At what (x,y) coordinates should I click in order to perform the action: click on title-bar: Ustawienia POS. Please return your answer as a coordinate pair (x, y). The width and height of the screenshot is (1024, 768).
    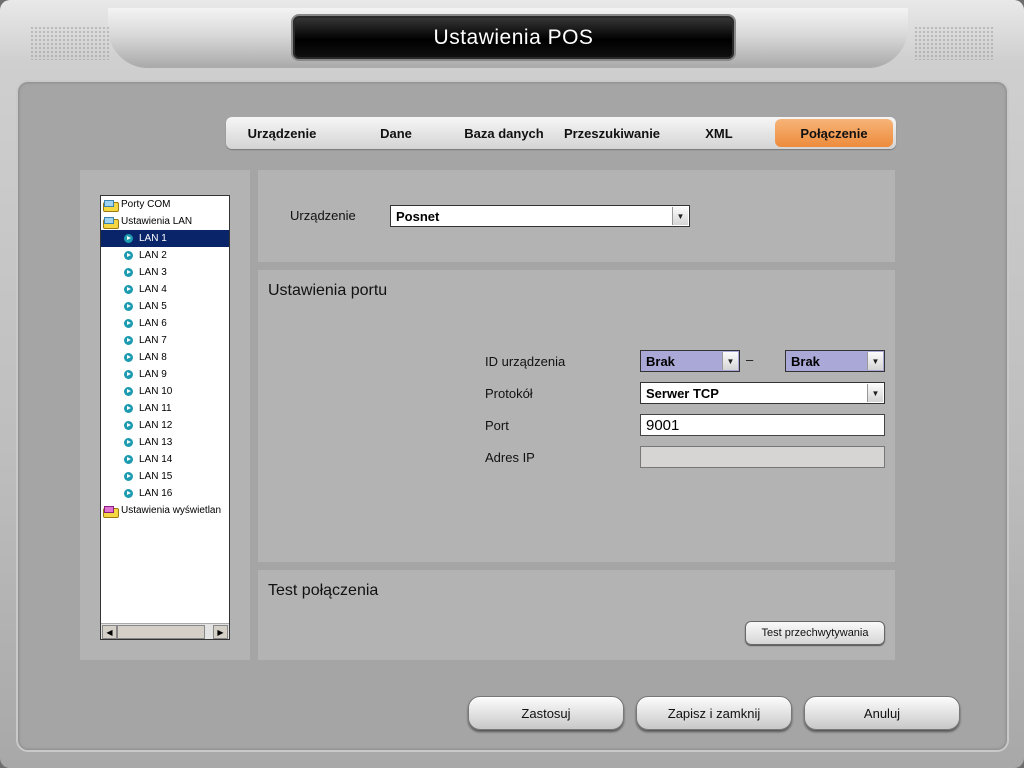
    Looking at the image, I should click on (513, 37).